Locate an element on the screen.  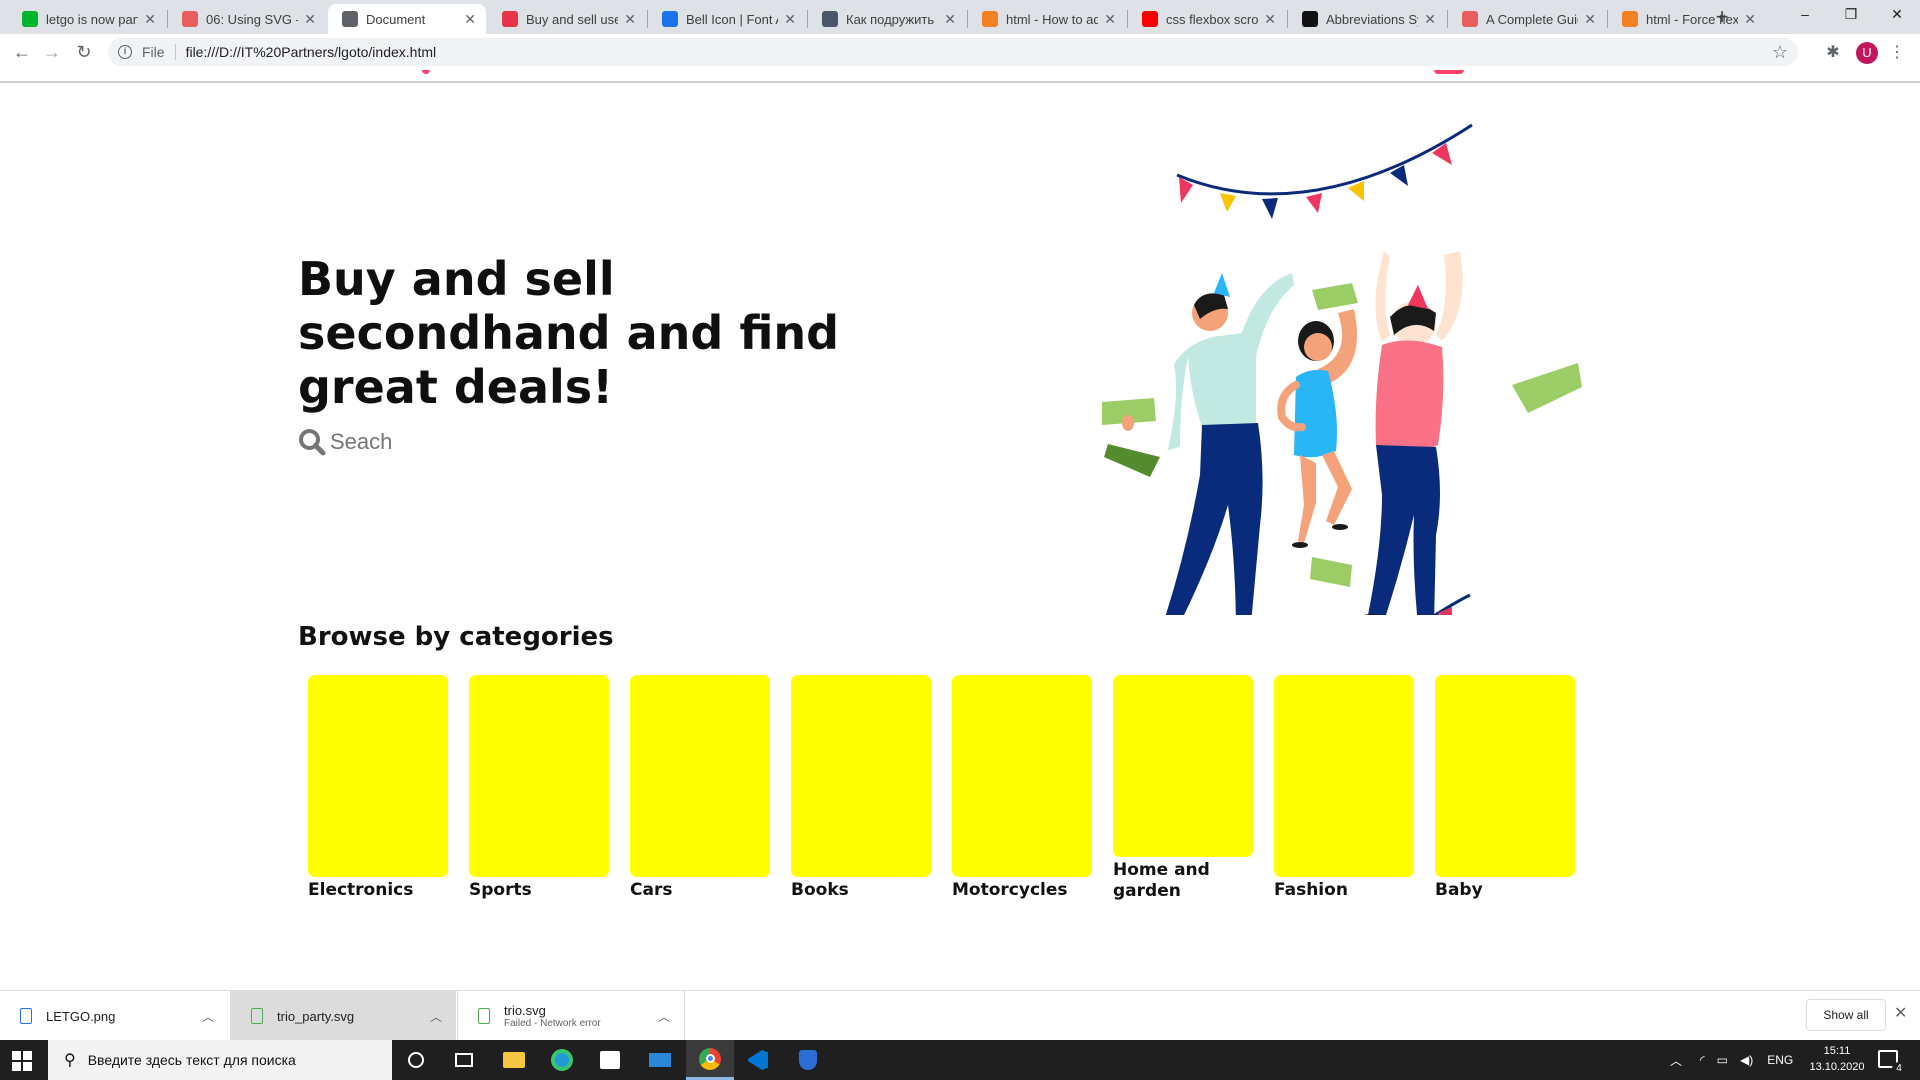
category-baby: Baby is located at coordinates (1505, 788).